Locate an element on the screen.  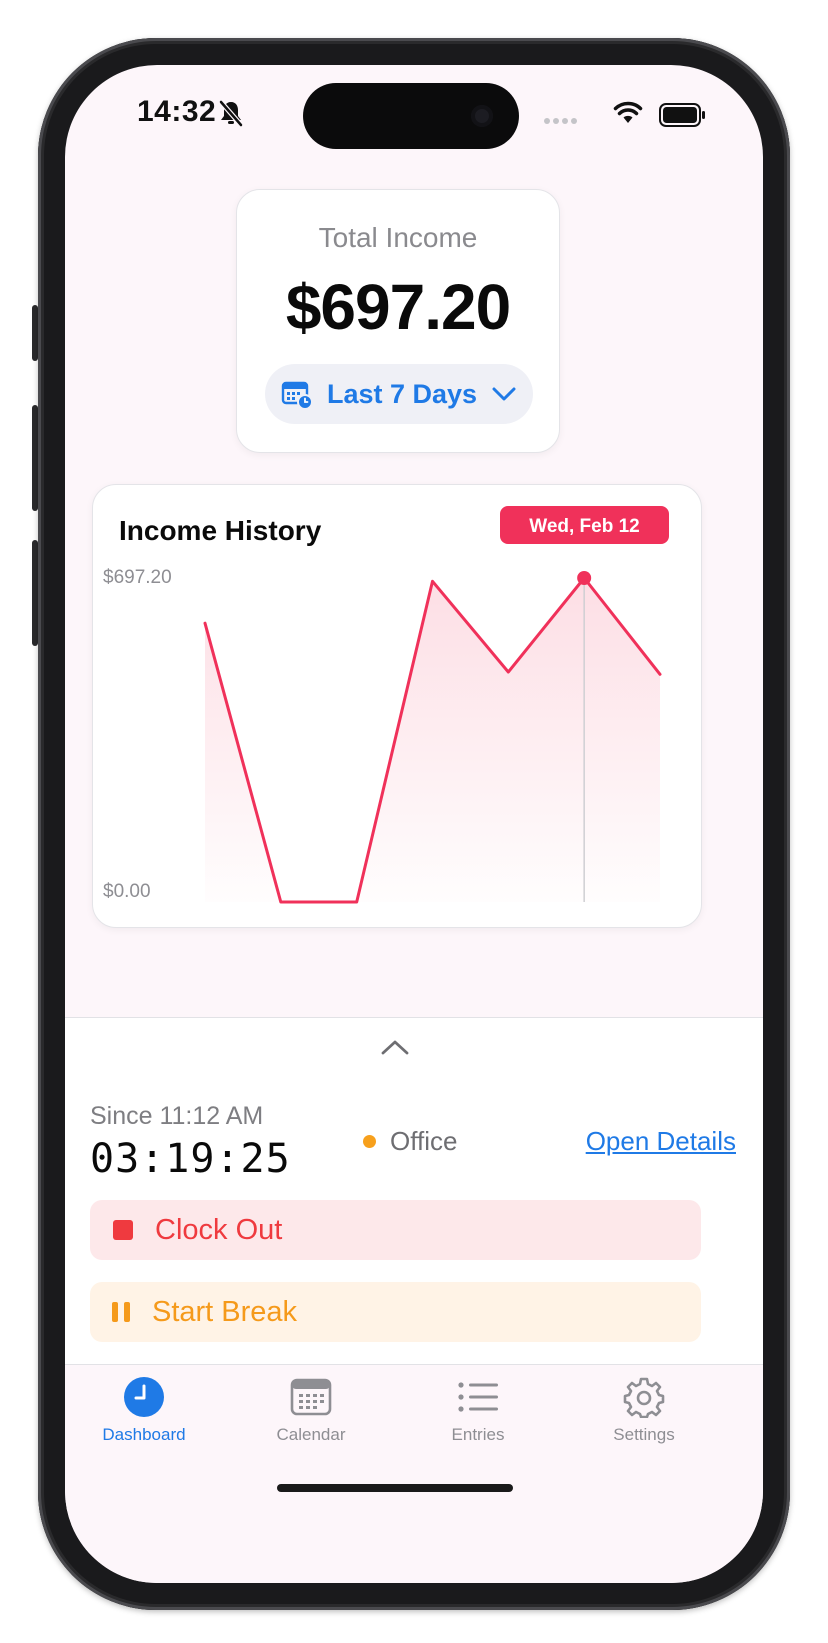
location-indicator: Office is located at coordinates (410, 1141).